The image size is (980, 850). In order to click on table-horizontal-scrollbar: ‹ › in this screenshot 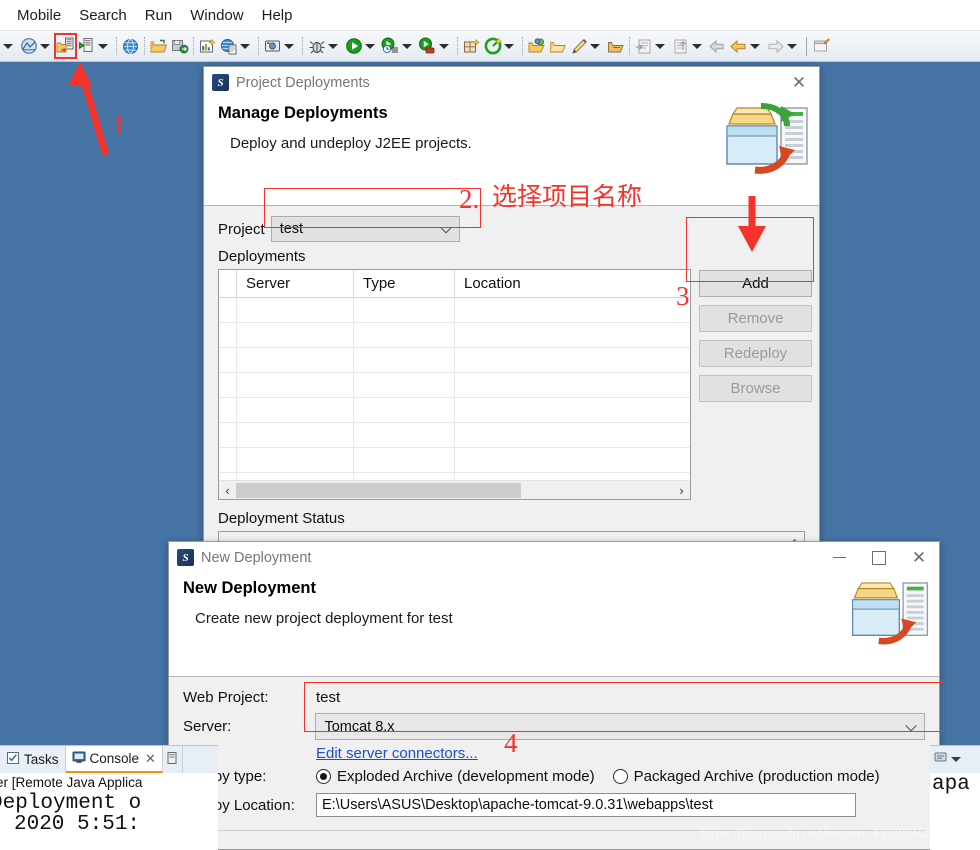, I will do `click(454, 489)`.